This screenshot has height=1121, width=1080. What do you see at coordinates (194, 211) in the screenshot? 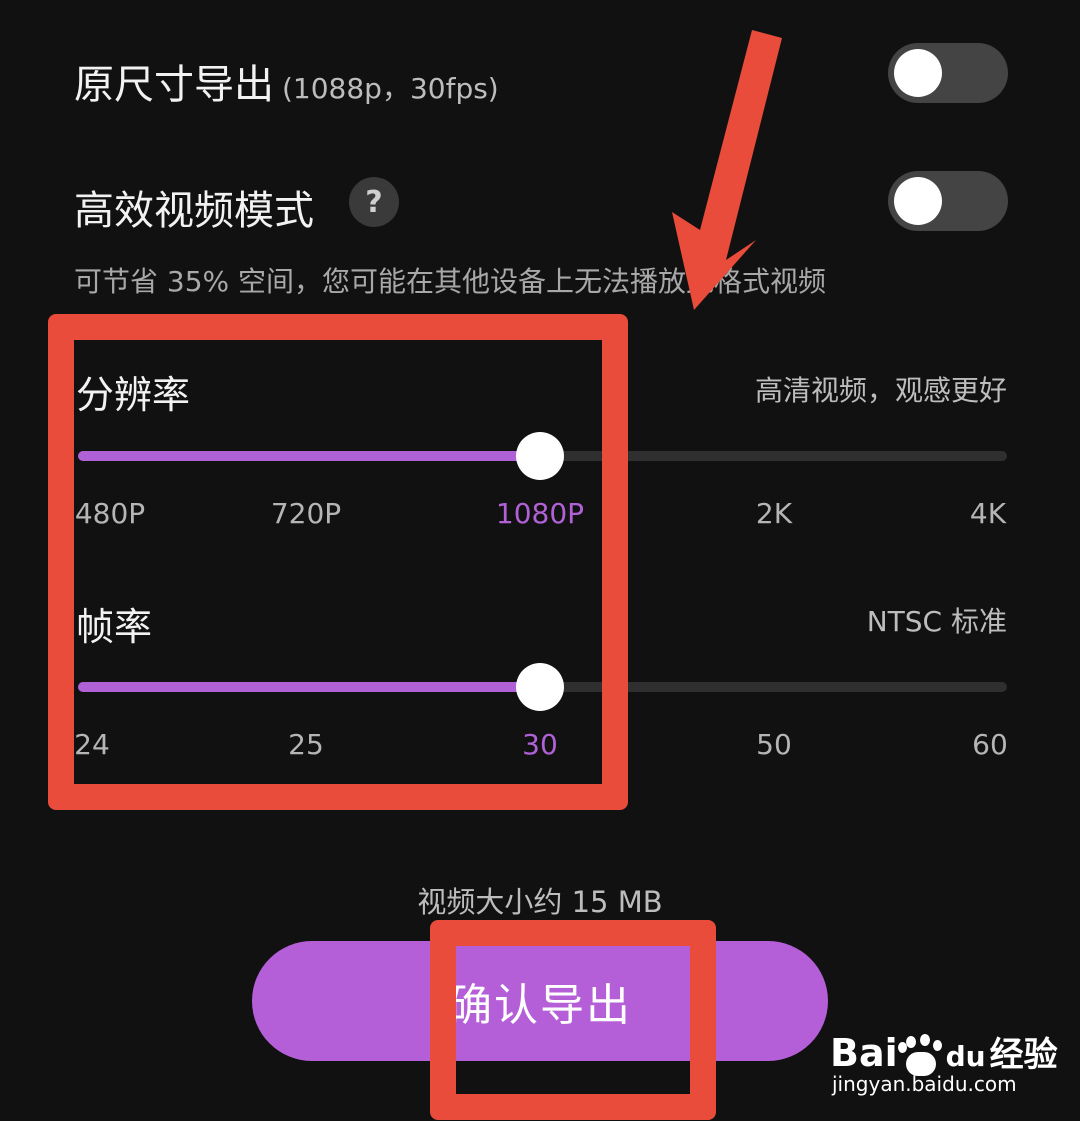
I see `efficient-mode-title: 高效视频模式` at bounding box center [194, 211].